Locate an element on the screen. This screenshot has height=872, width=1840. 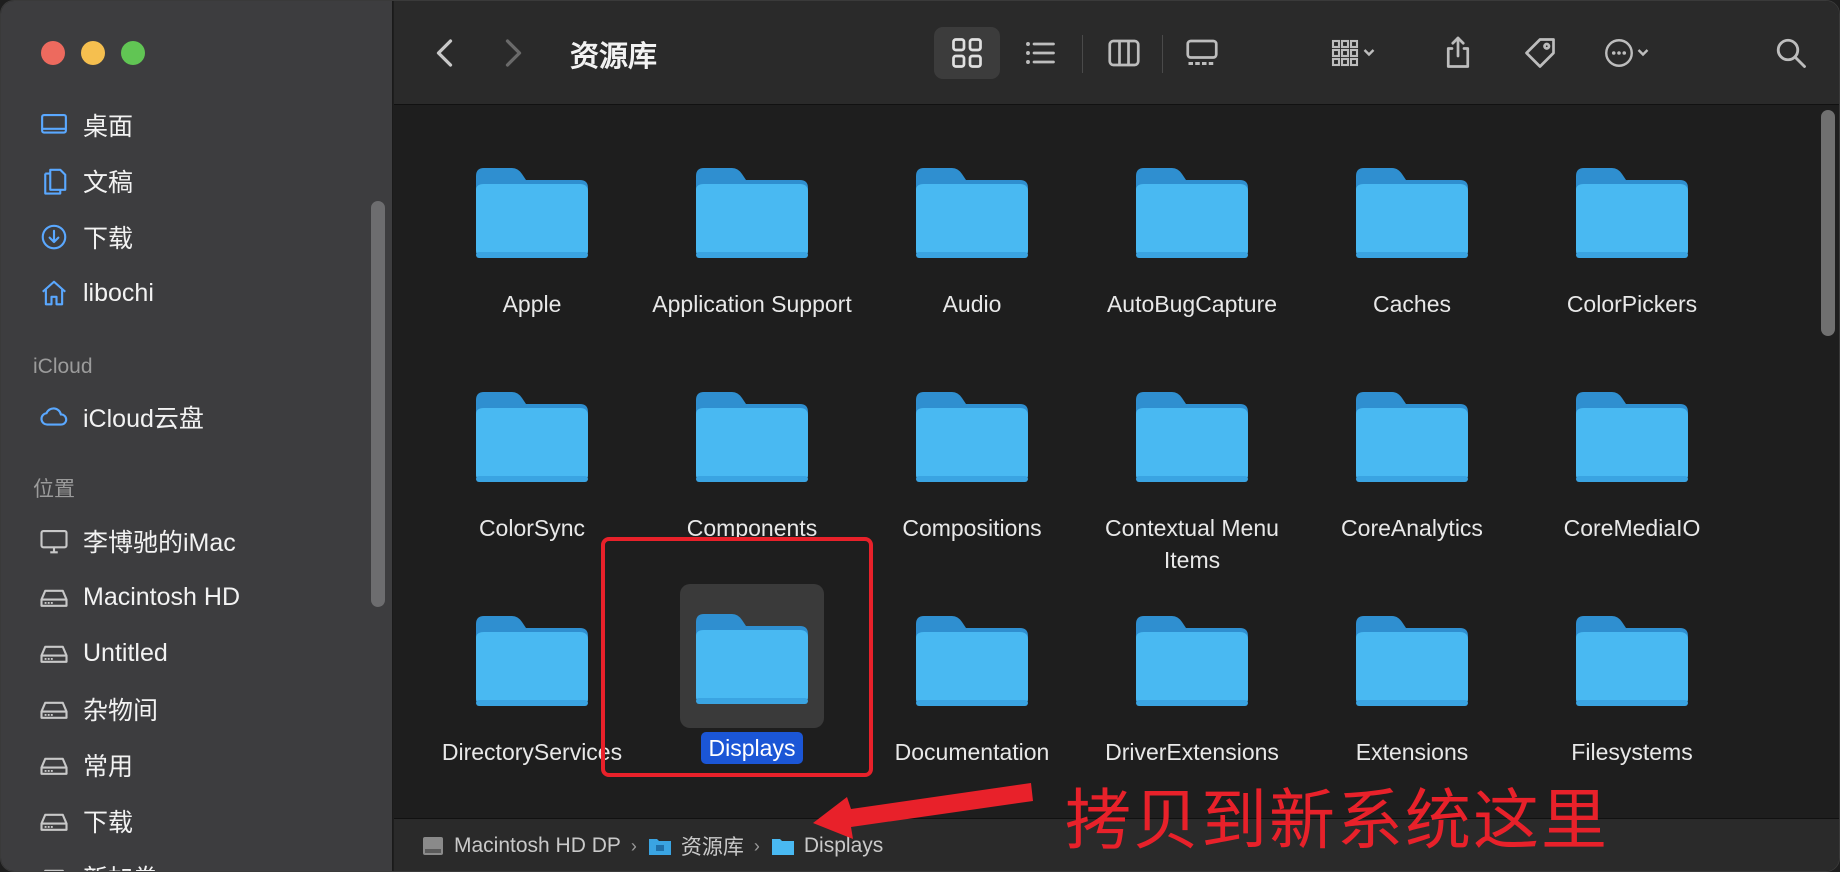
folder-label: Application Support is located at coordinates (752, 304).